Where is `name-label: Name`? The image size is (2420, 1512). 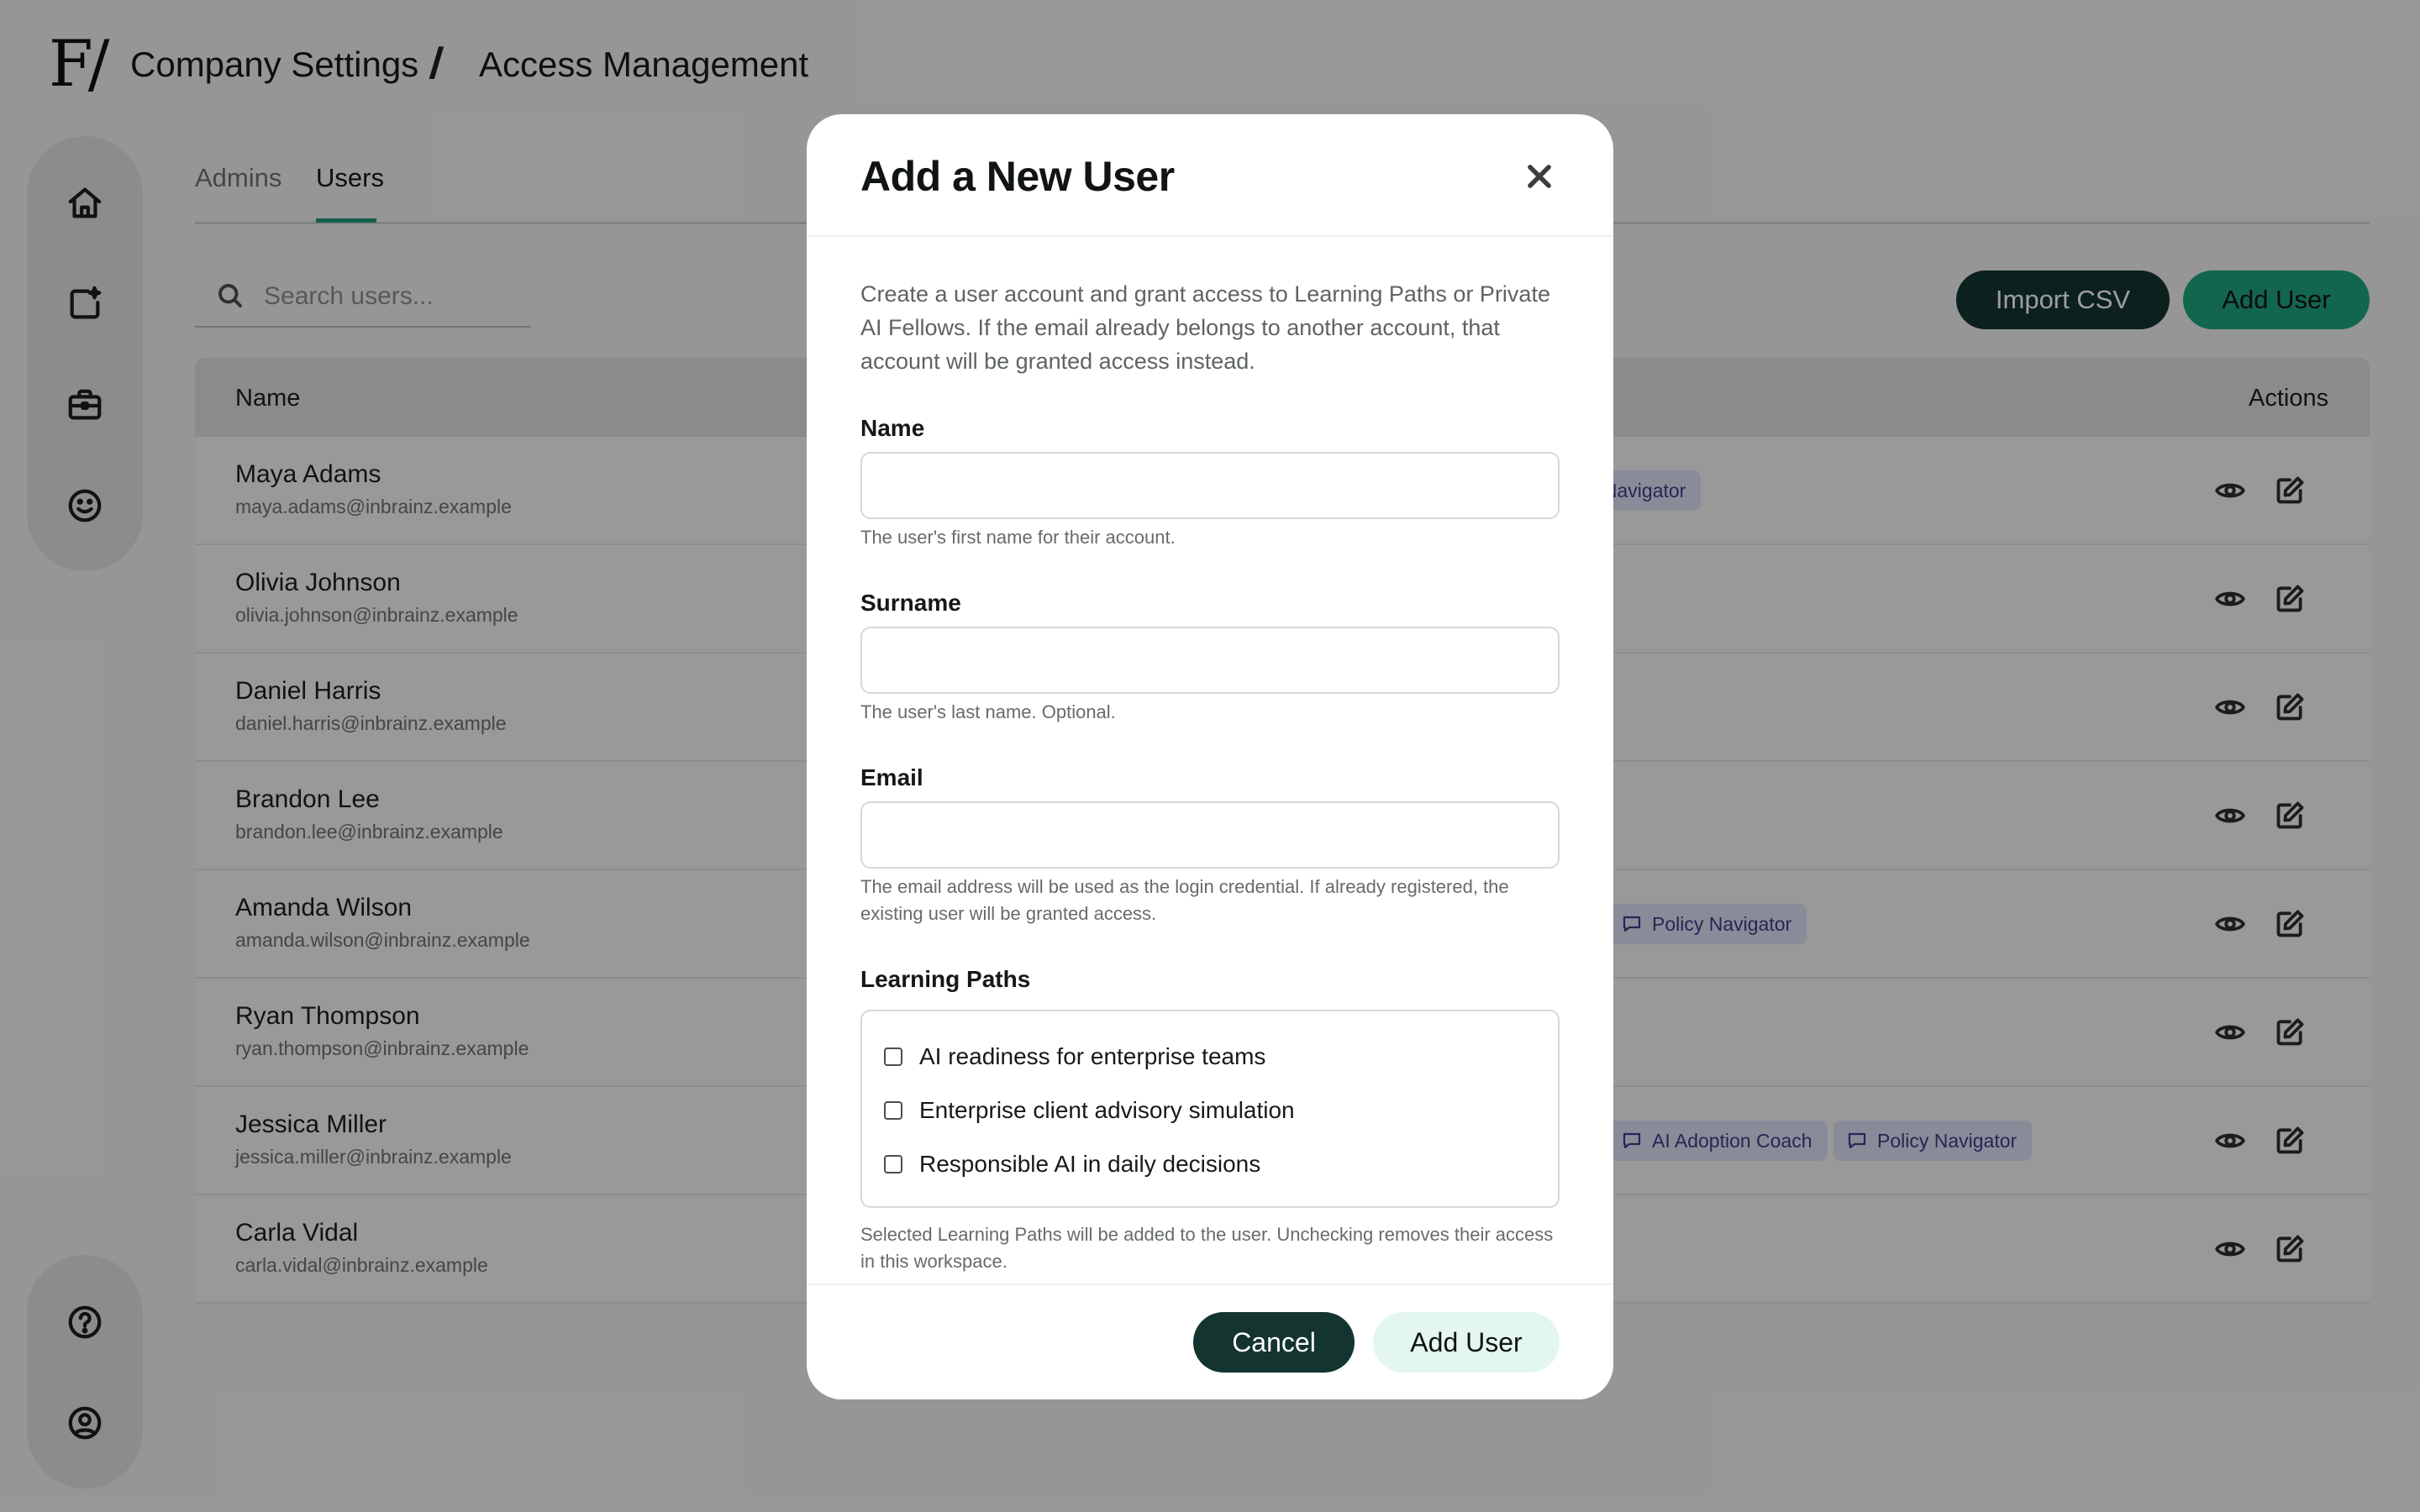
name-label: Name is located at coordinates (893, 428).